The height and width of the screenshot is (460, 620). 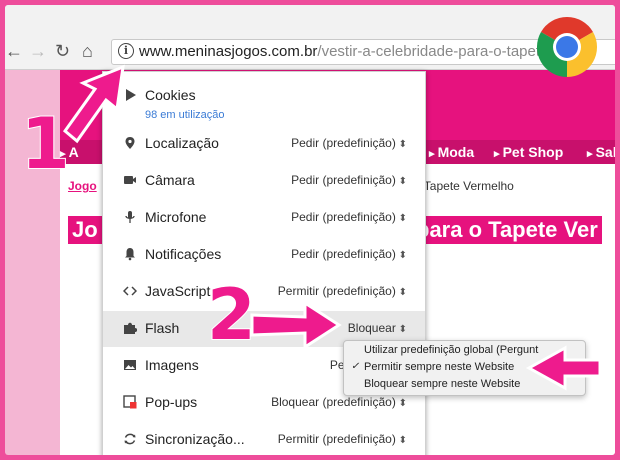 What do you see at coordinates (45, 144) in the screenshot?
I see `annotation-number: 1` at bounding box center [45, 144].